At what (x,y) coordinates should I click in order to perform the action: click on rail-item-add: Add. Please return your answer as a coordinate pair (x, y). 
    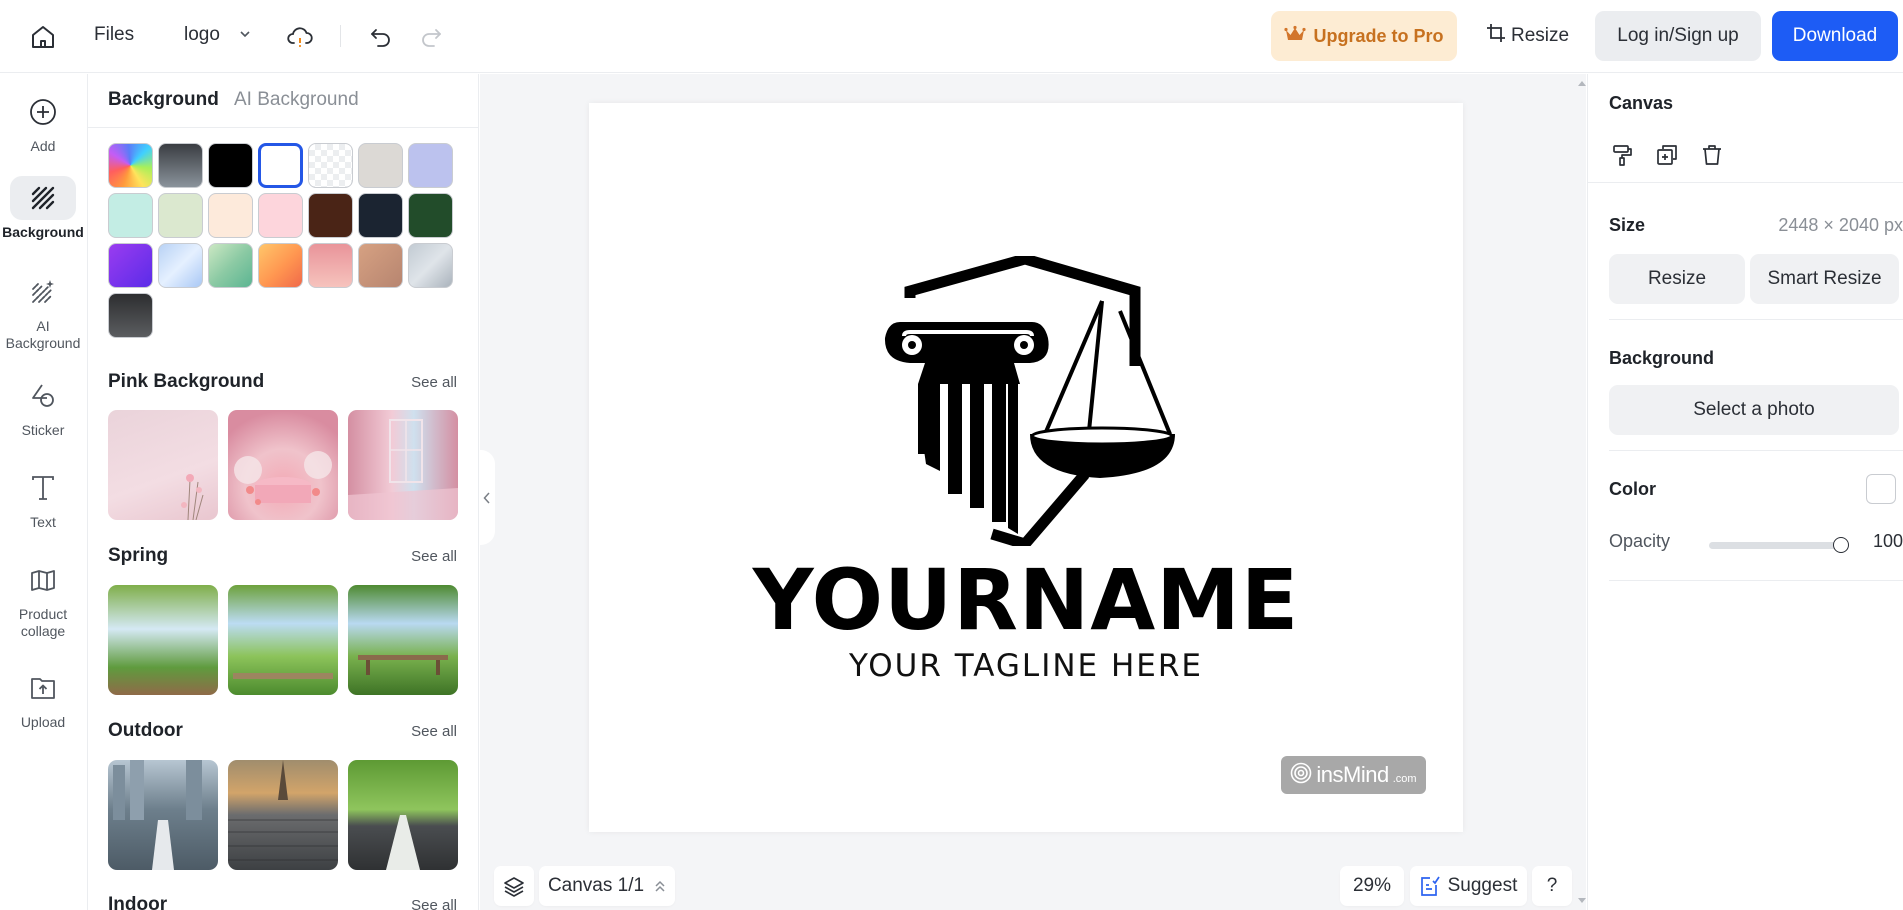
    Looking at the image, I should click on (43, 122).